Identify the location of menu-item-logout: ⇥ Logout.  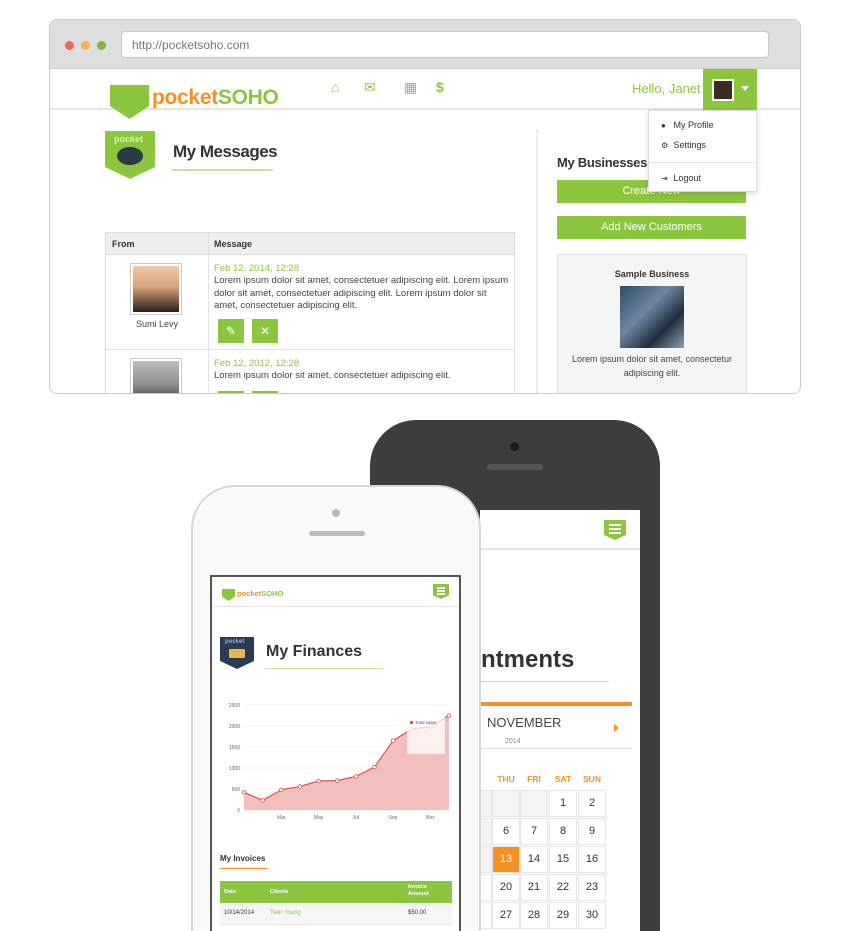
(681, 178).